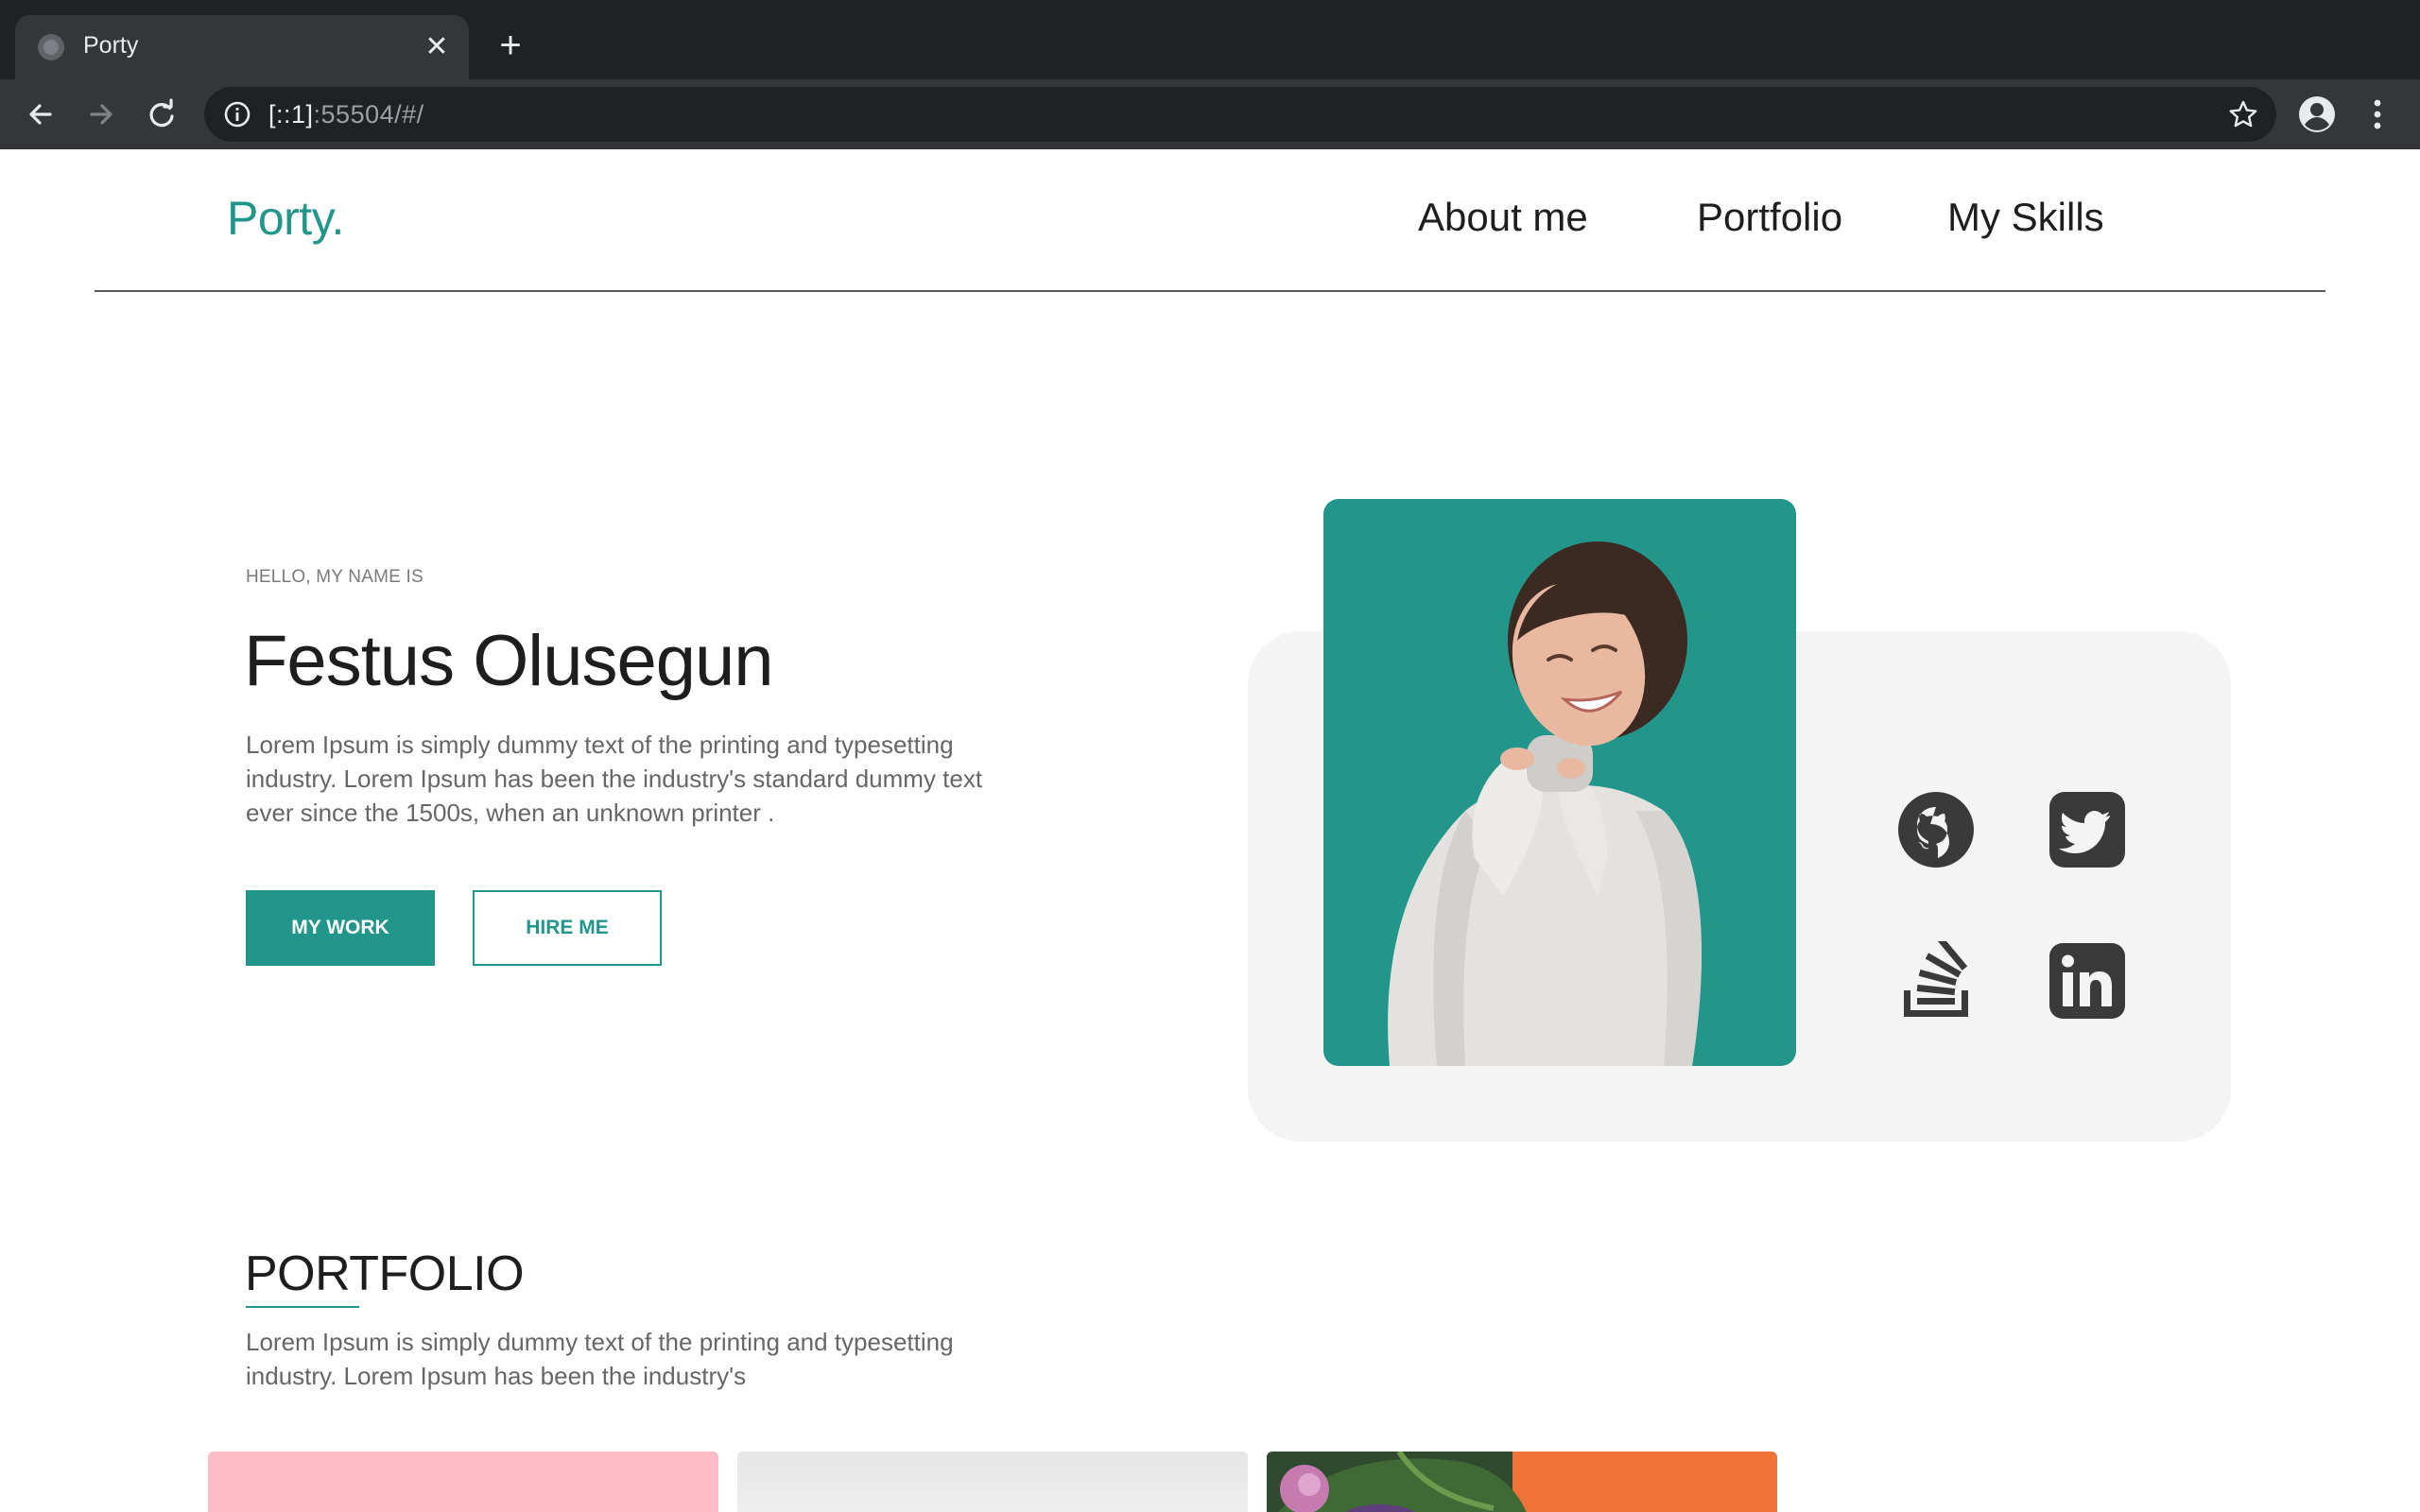 The height and width of the screenshot is (1512, 2420). I want to click on globe-icon, so click(51, 47).